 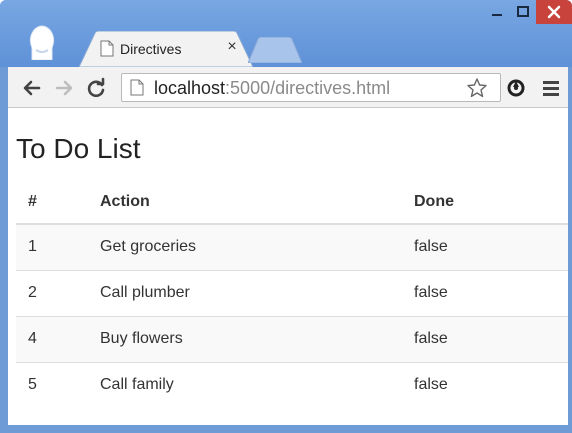 I want to click on table-row: 2 Call plumber false, so click(x=292, y=292).